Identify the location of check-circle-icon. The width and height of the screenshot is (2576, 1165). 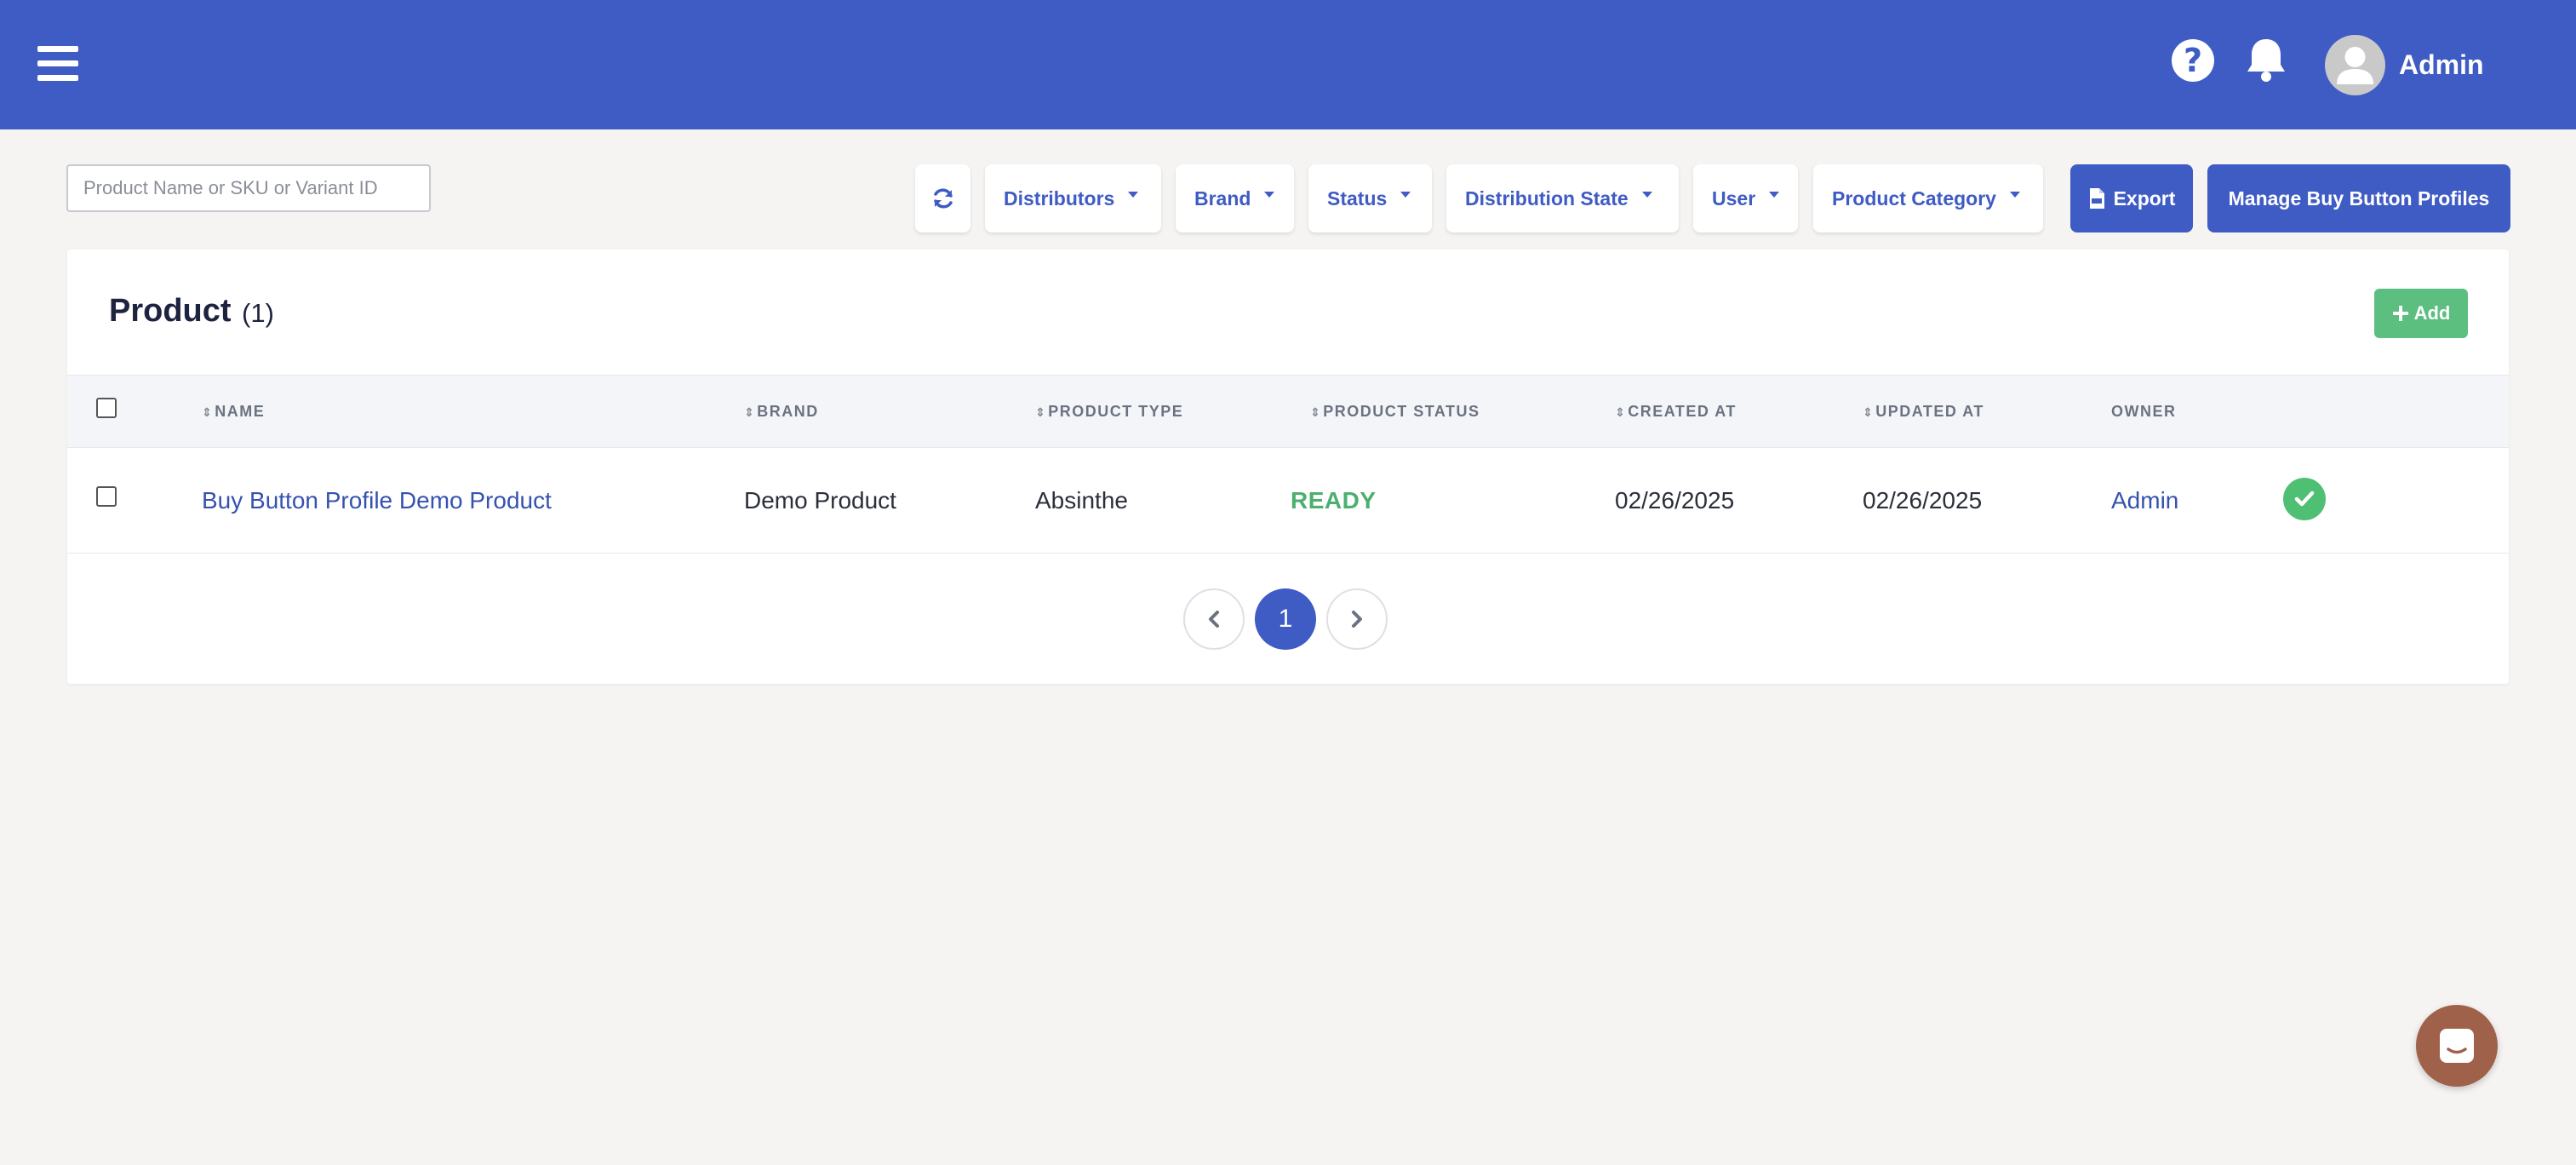
(2304, 499).